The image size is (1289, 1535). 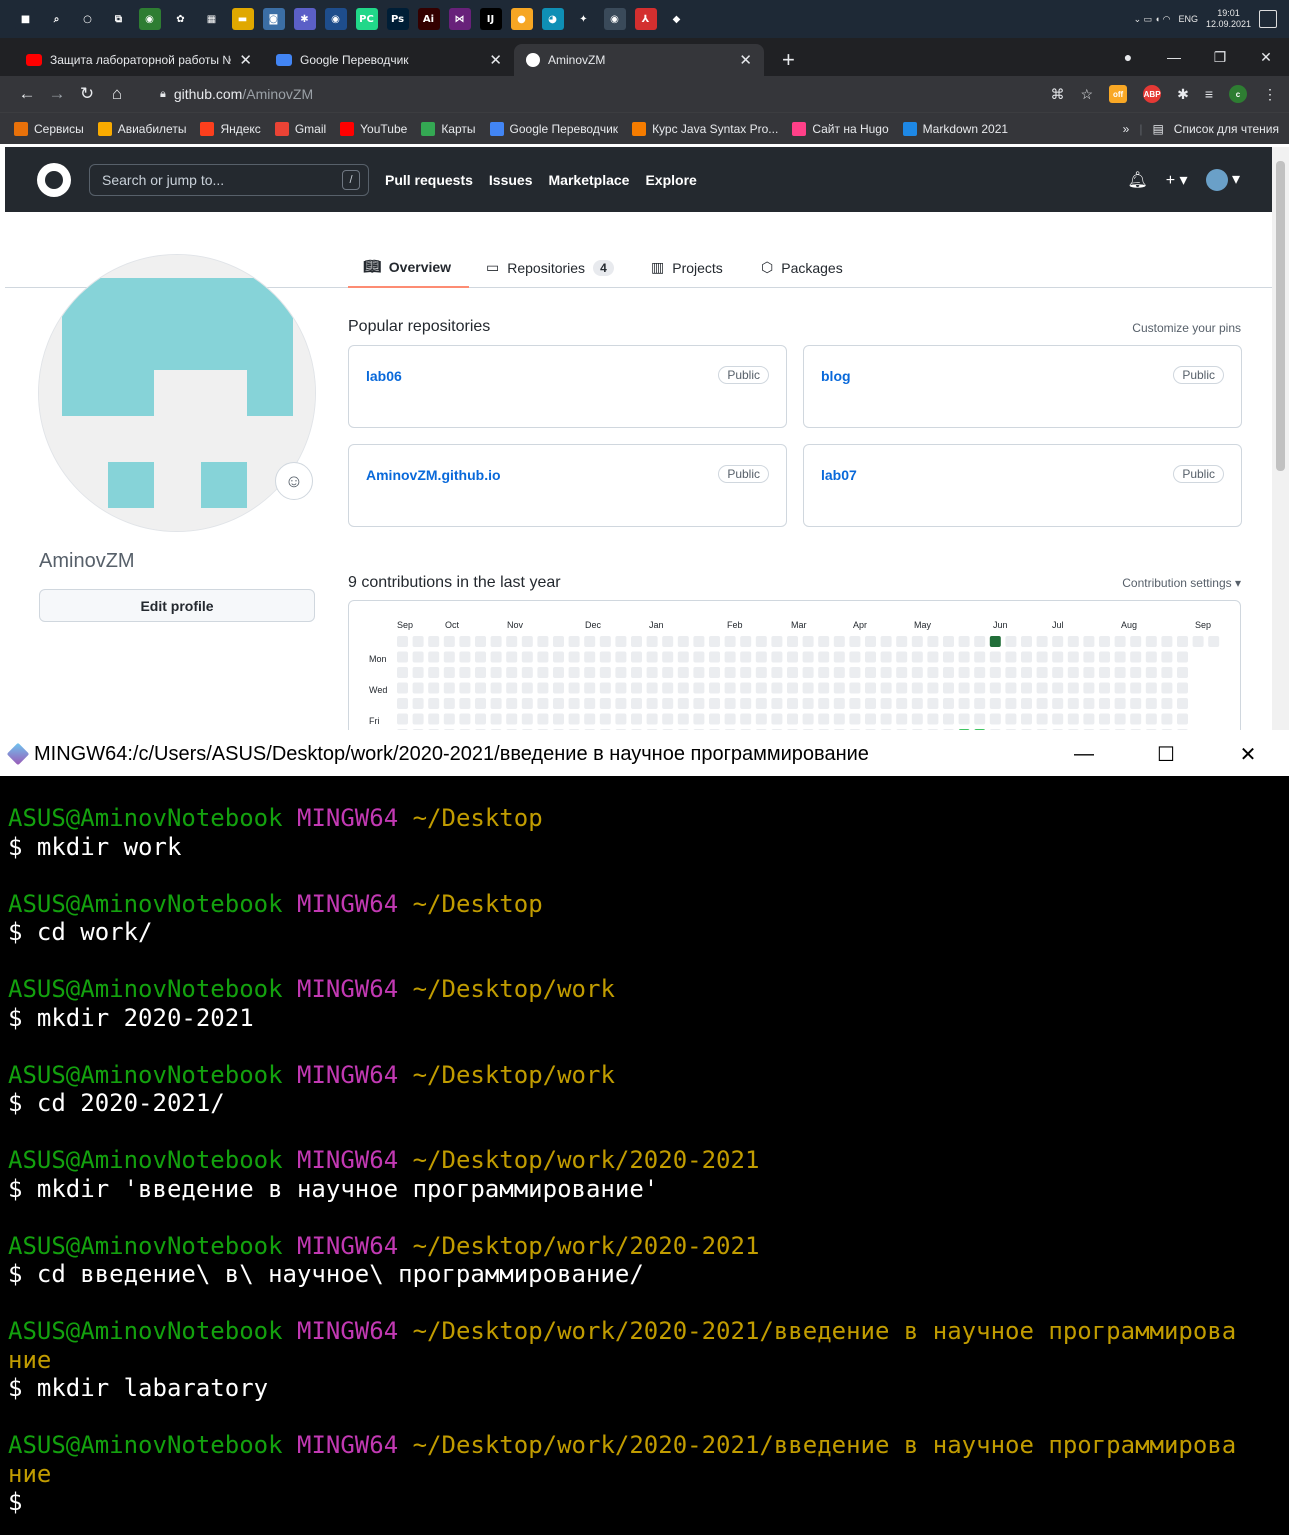 I want to click on translate-page-icon: ⌘, so click(x=1058, y=94).